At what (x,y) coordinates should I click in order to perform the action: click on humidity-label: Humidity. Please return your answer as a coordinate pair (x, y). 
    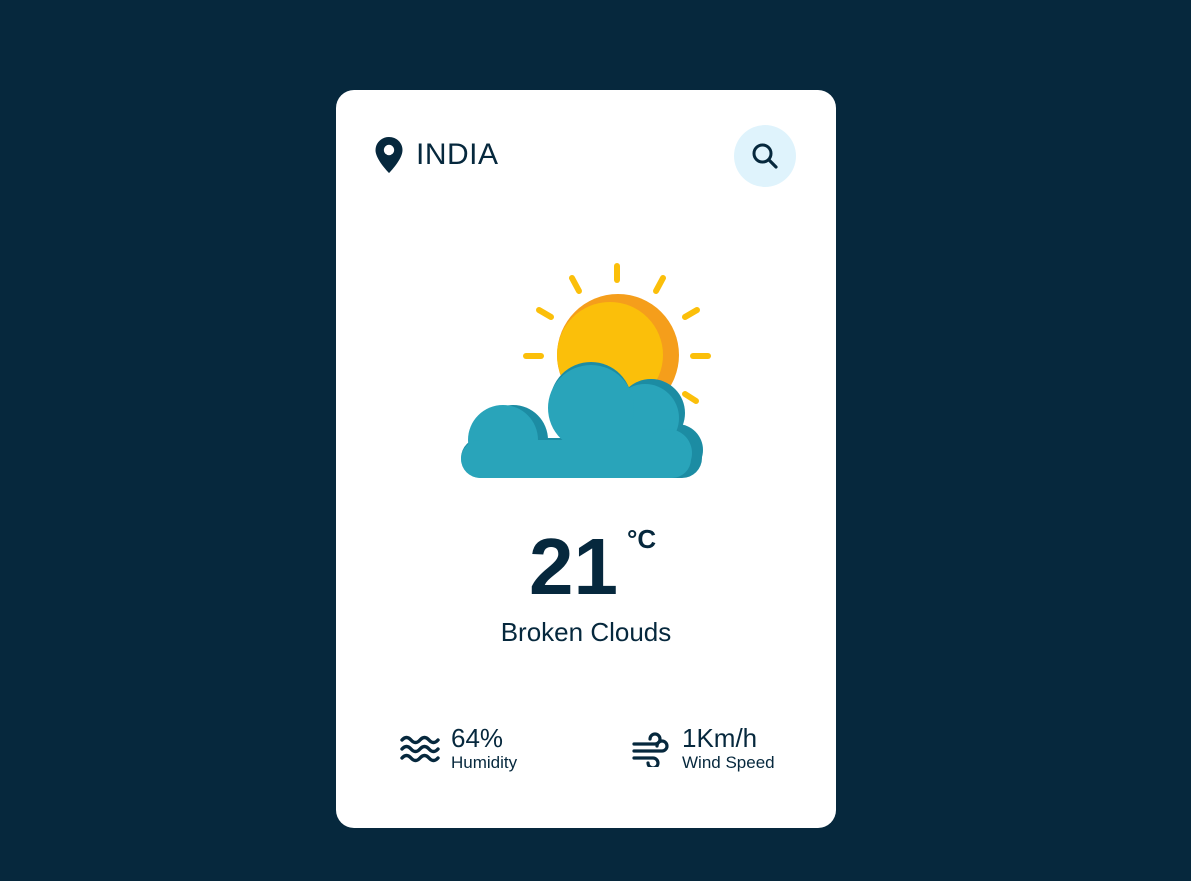
    Looking at the image, I should click on (484, 762).